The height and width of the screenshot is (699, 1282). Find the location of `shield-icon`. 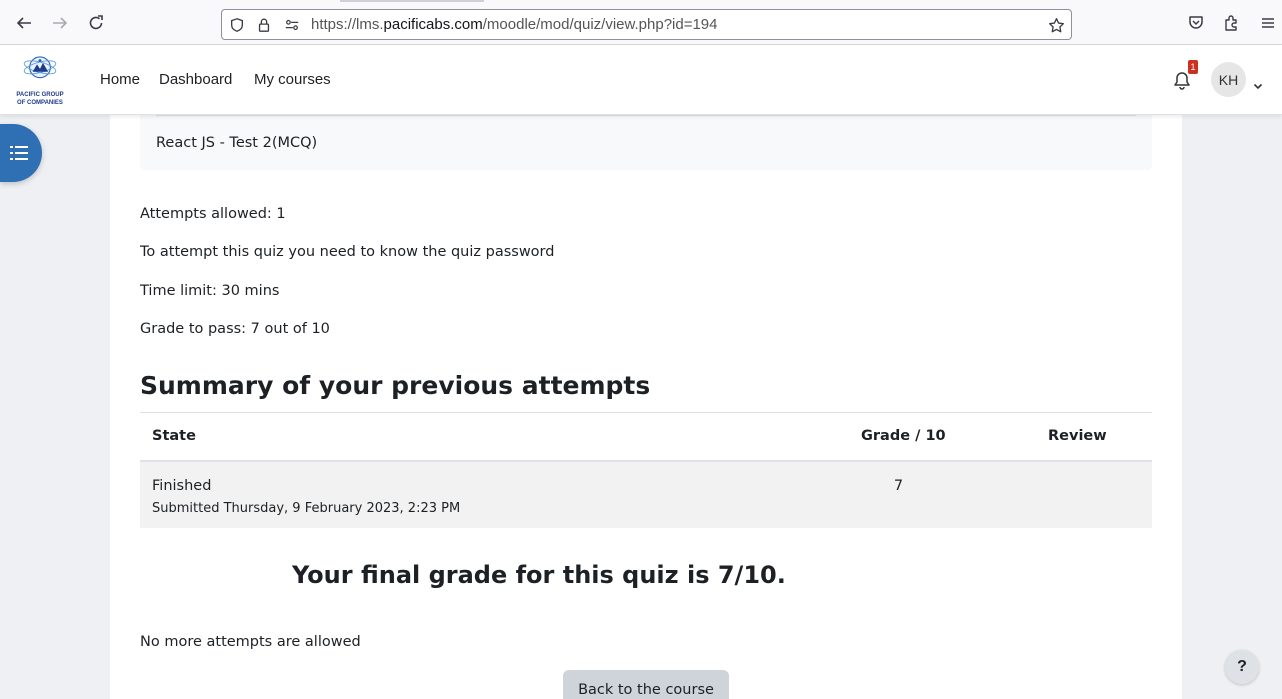

shield-icon is located at coordinates (237, 25).